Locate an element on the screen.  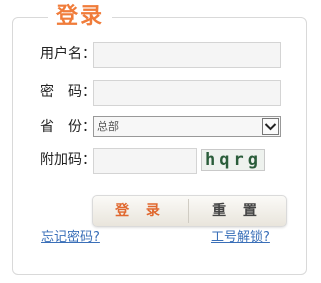
login-title: 登录 is located at coordinates (80, 17).